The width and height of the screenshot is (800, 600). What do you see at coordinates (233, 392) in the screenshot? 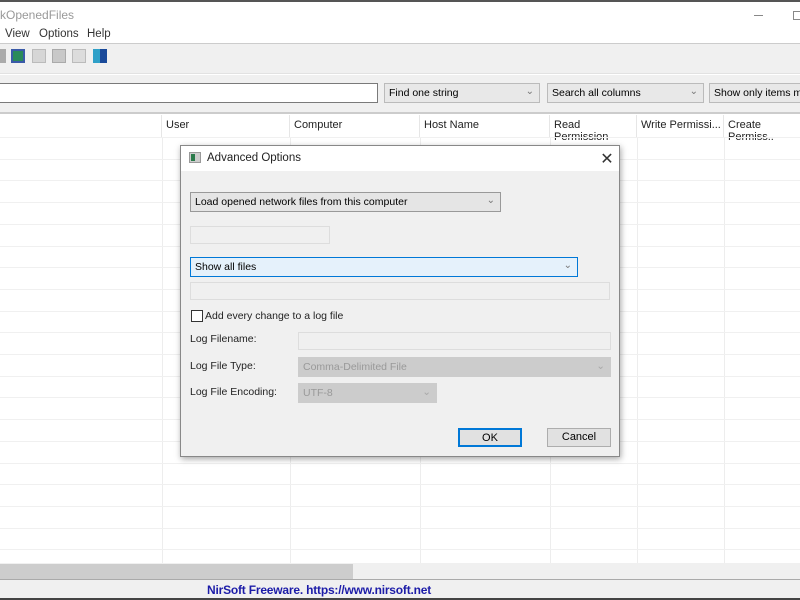
I see `log-encoding-label: Log File Encoding:` at bounding box center [233, 392].